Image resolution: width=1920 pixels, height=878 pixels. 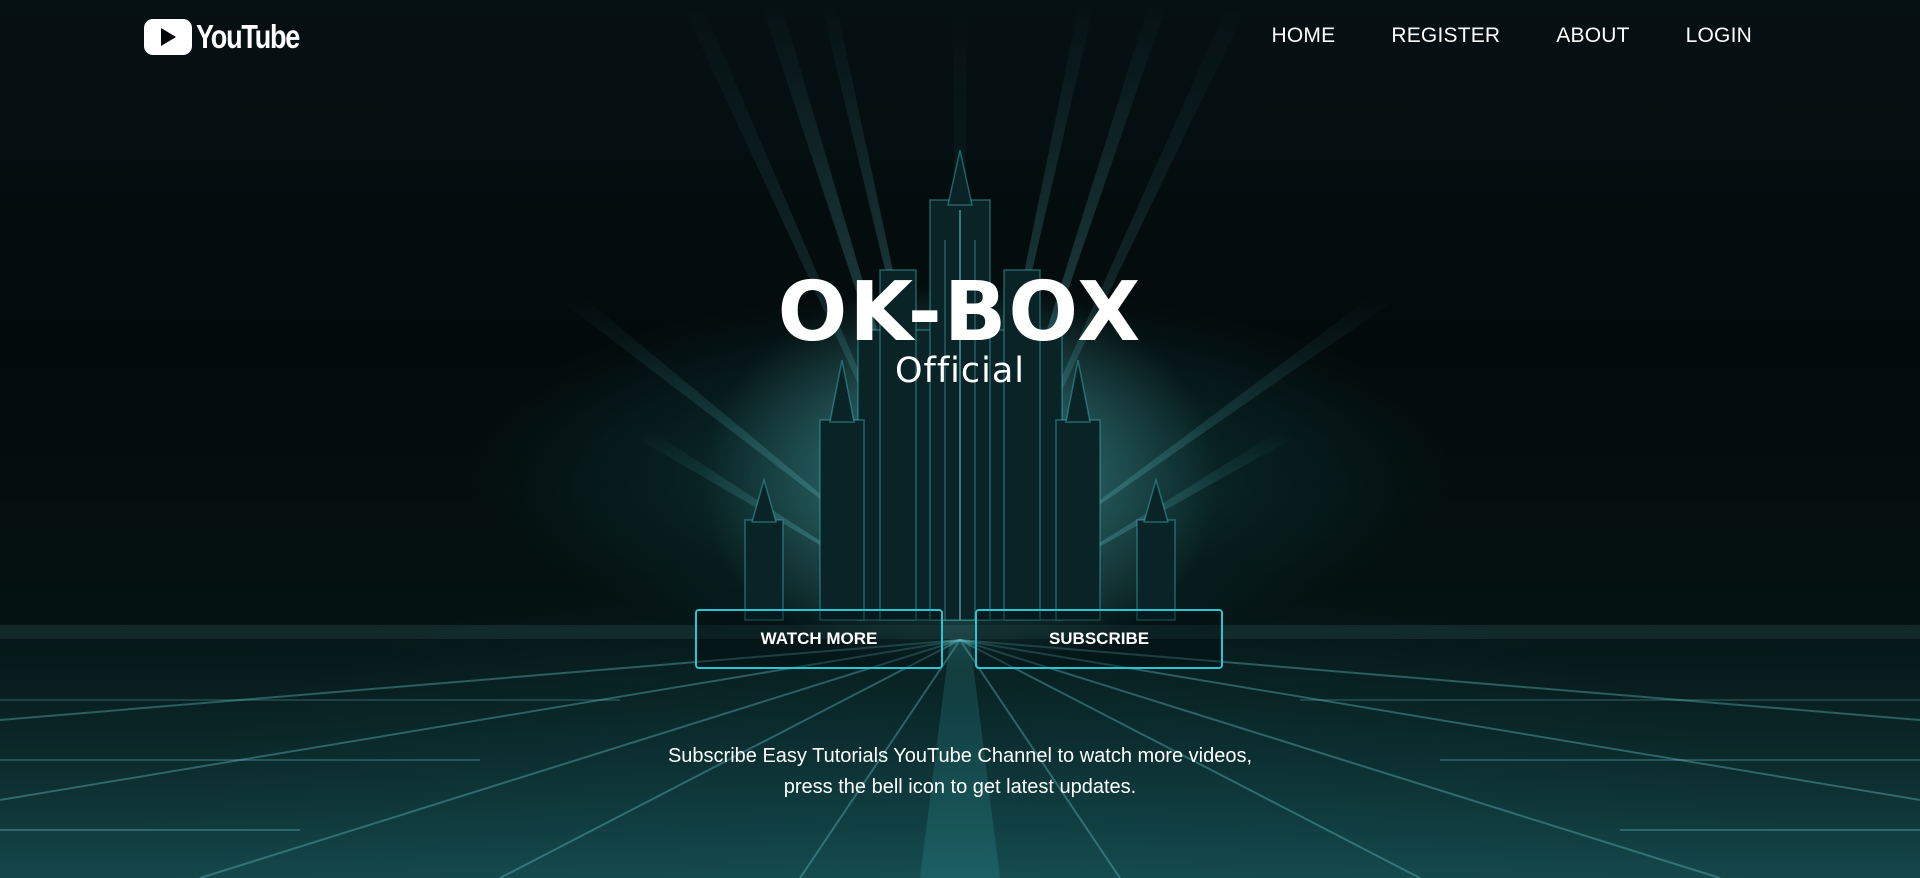 What do you see at coordinates (1592, 36) in the screenshot?
I see `nav-about-link: ABOUT` at bounding box center [1592, 36].